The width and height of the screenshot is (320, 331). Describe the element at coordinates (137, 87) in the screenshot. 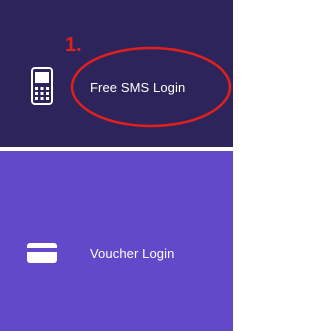

I see `free-sms-login-label: Free SMS Login` at that location.